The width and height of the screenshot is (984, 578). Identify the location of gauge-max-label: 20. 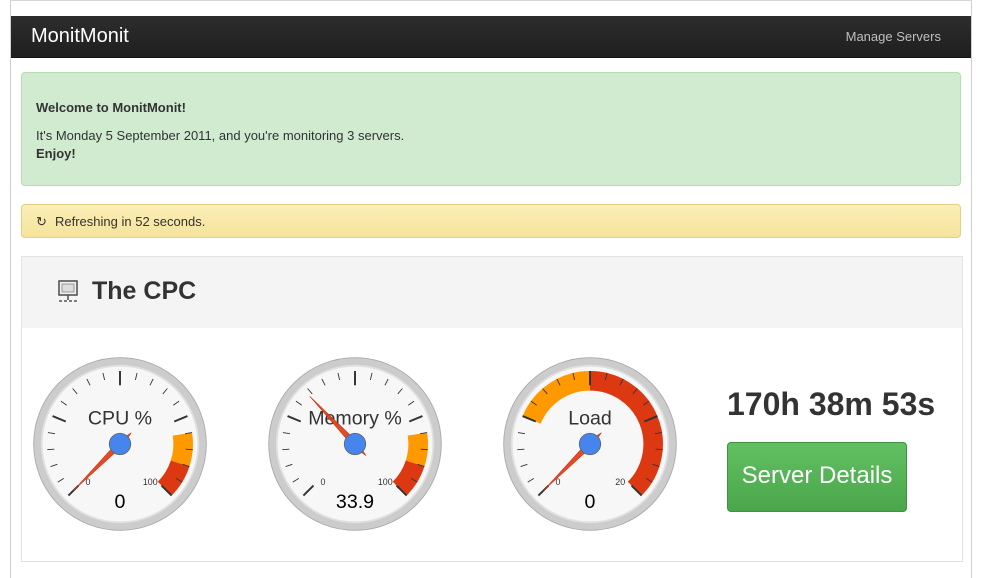
(620, 482).